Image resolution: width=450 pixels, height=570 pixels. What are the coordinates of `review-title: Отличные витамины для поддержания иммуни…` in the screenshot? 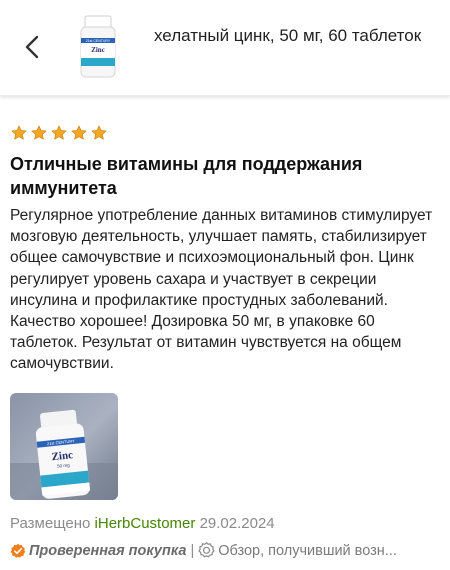 It's located at (186, 176).